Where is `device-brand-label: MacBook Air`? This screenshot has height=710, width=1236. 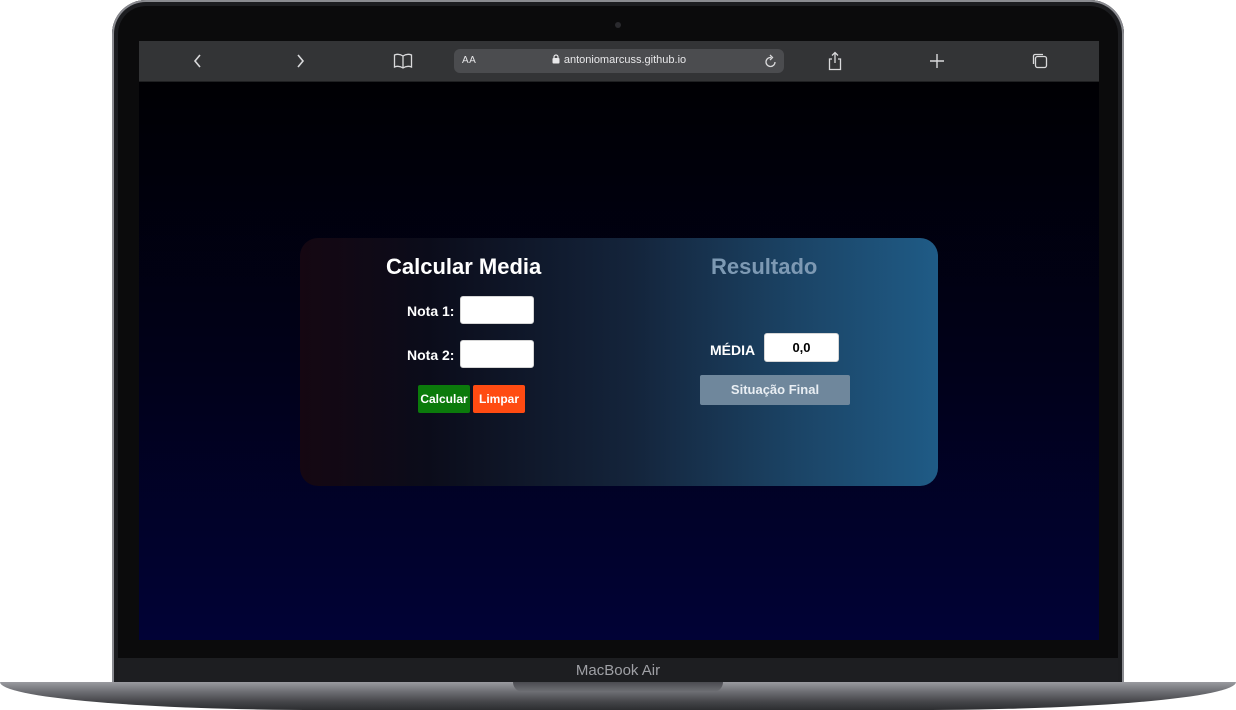 device-brand-label: MacBook Air is located at coordinates (618, 670).